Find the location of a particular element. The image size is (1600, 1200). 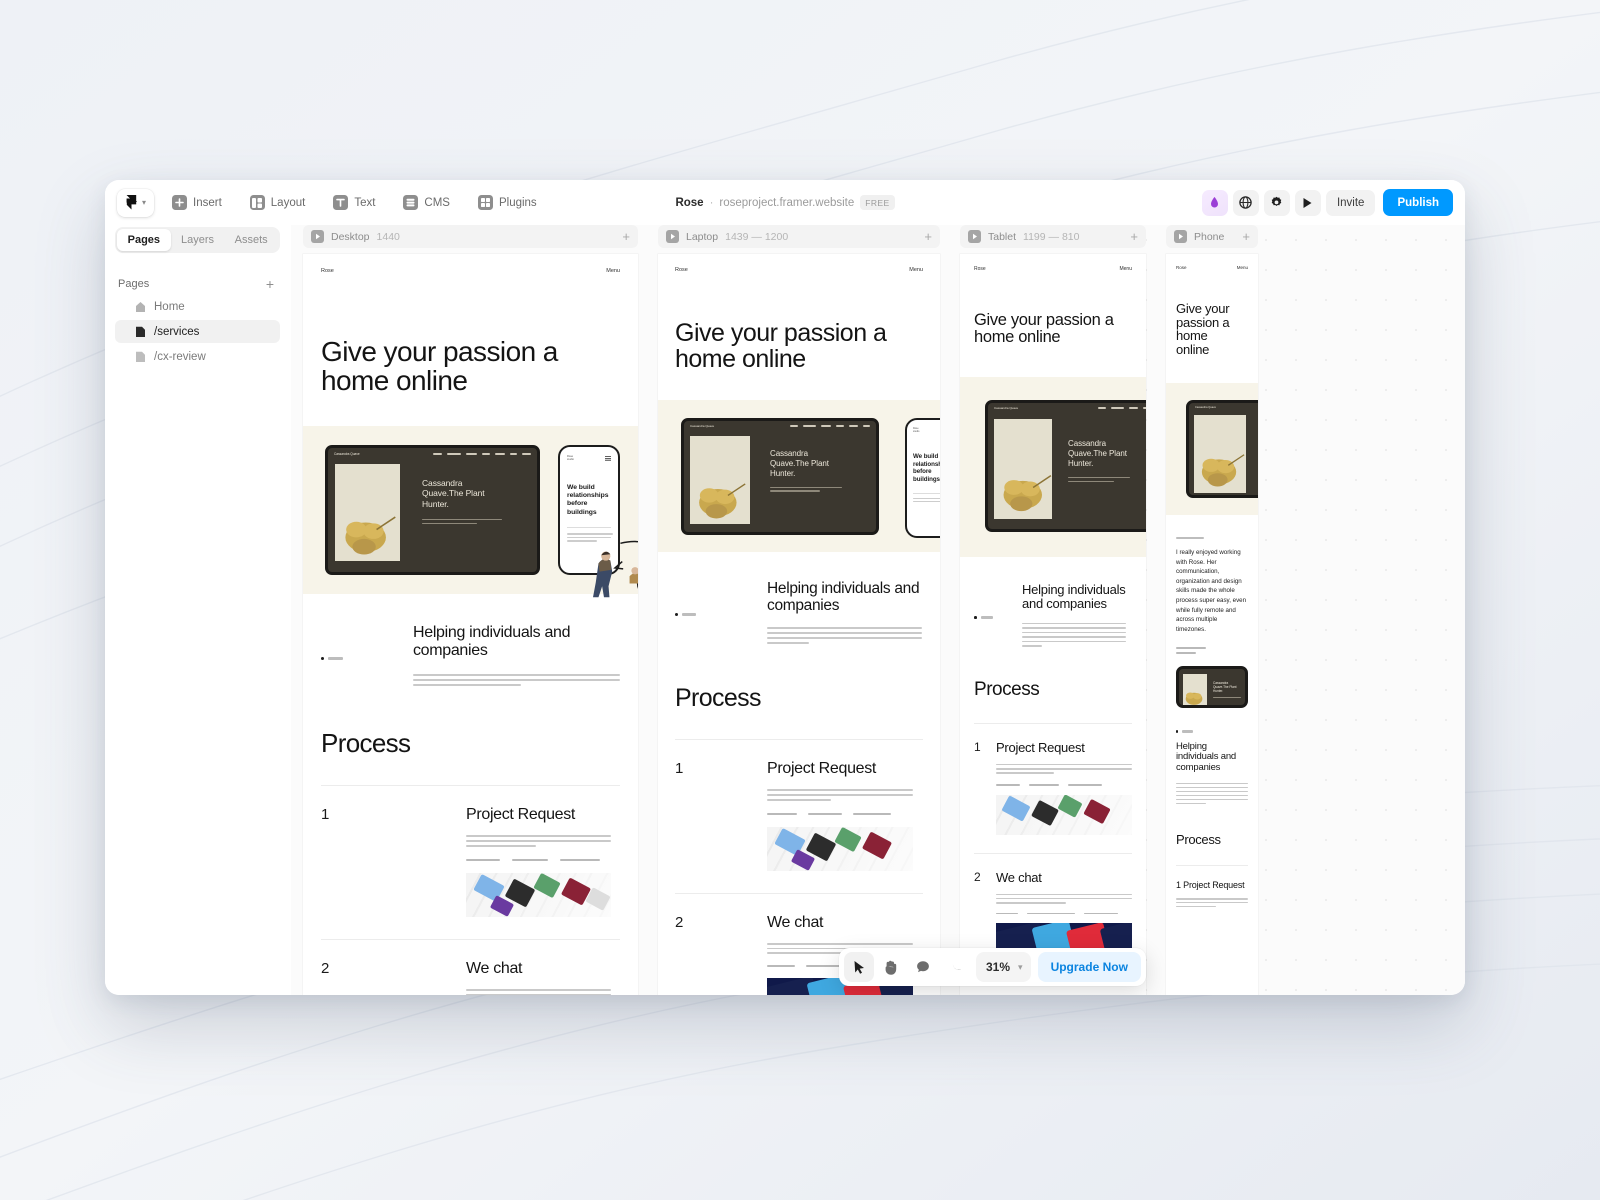

preview-play-icon is located at coordinates (1307, 202).